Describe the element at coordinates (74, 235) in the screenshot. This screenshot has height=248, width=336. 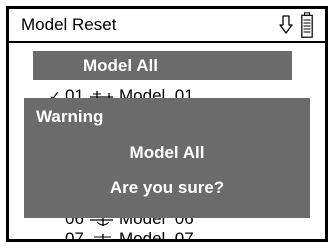
I see `model-number: 07` at that location.